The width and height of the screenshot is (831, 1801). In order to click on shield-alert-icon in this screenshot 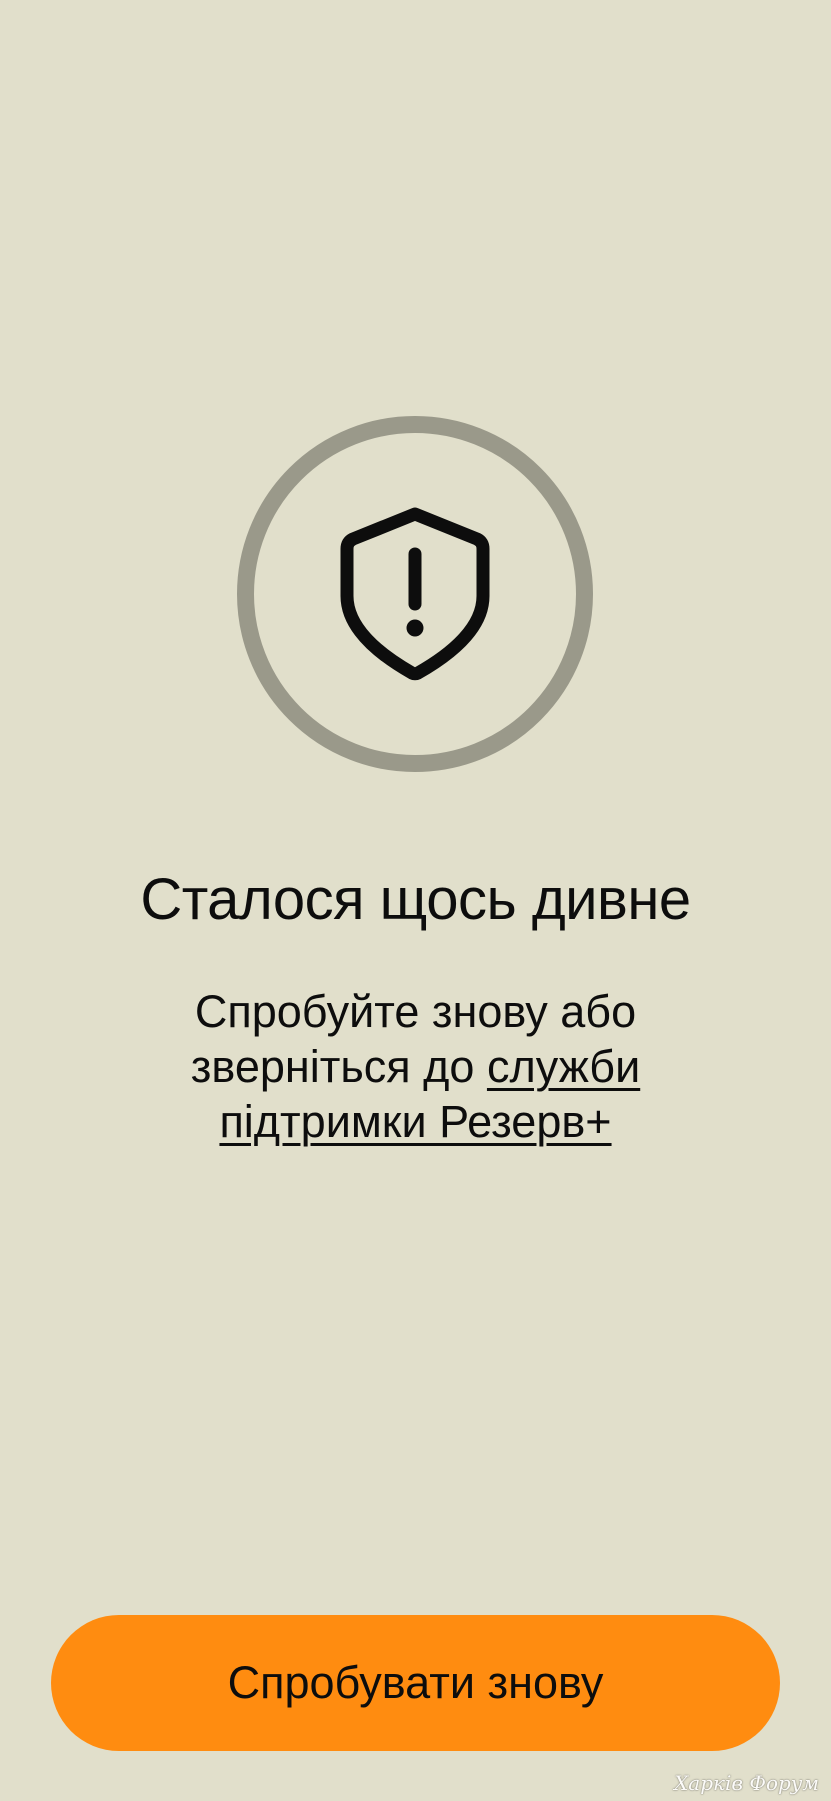, I will do `click(415, 594)`.